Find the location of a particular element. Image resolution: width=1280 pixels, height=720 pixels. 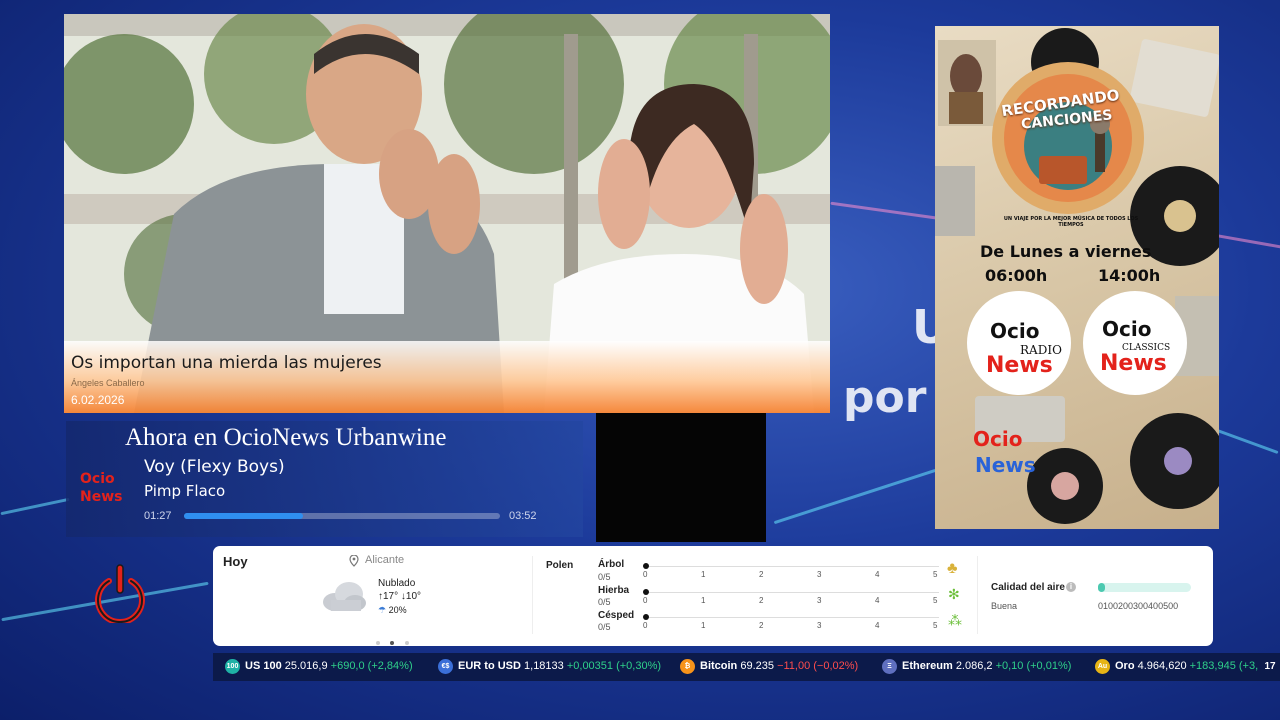

us100-icon: 100 is located at coordinates (232, 666).